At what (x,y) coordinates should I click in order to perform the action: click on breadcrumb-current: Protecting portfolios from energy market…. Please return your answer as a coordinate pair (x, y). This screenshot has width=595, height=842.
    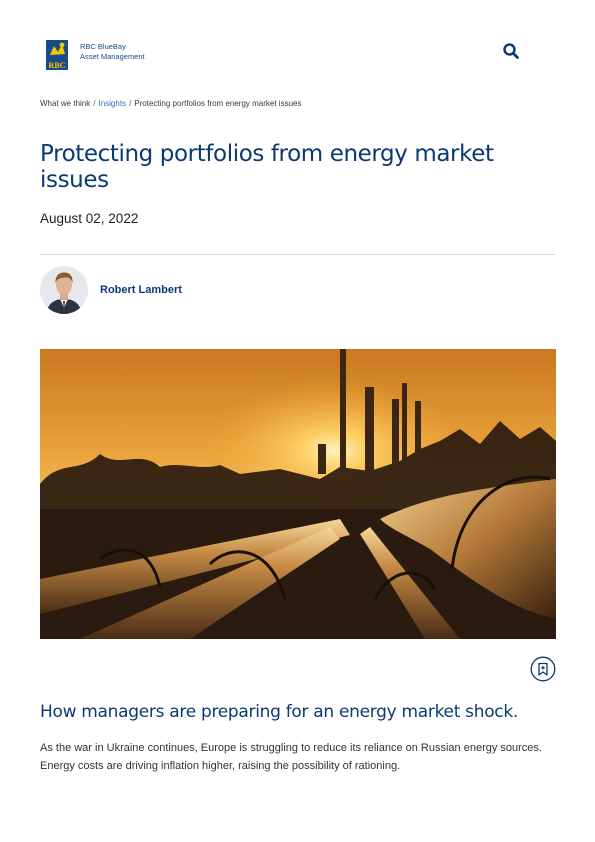
    Looking at the image, I should click on (218, 103).